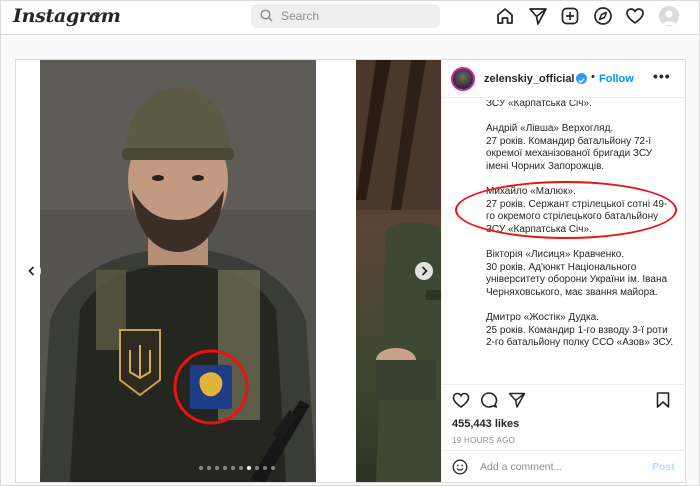 The image size is (700, 486). What do you see at coordinates (485, 424) in the screenshot?
I see `likes-count: 455,443 likes` at bounding box center [485, 424].